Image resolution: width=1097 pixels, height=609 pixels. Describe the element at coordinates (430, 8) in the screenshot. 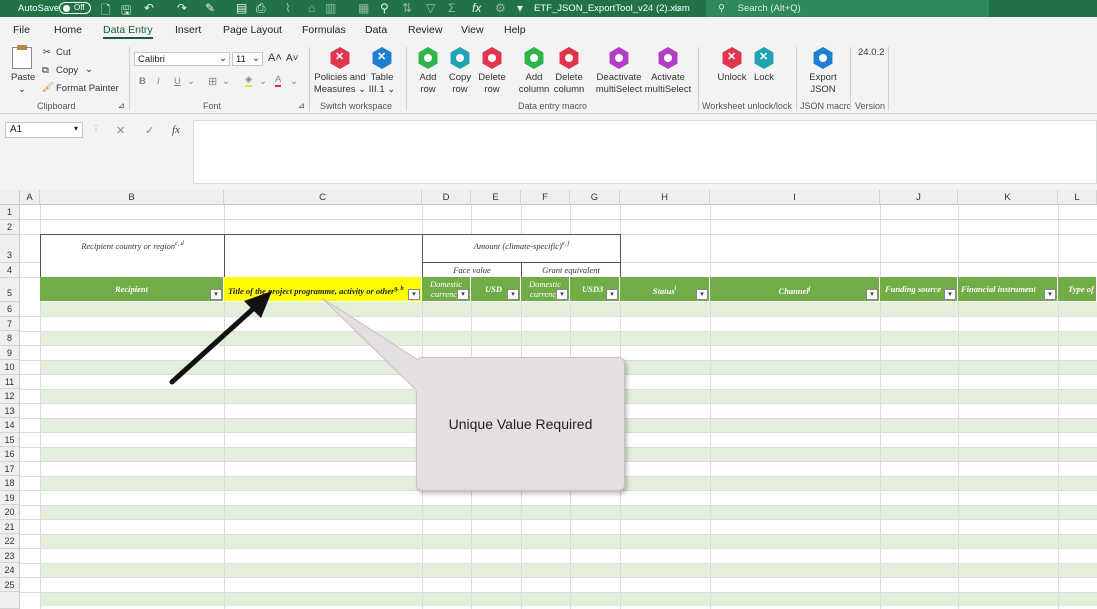

I see `filter-icon: ▽` at that location.